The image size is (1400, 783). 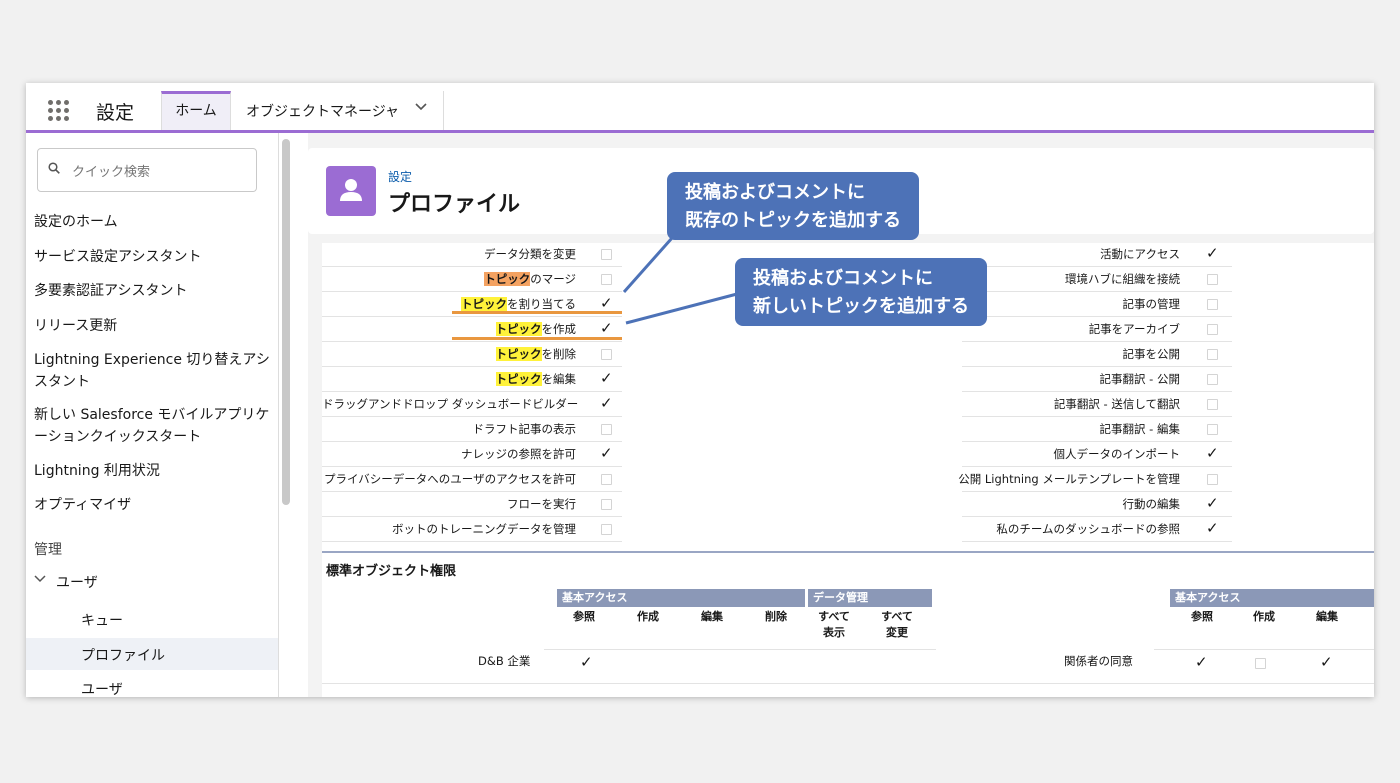 I want to click on callout-existing-topic: 投稿およびコメントに 既存のトピックを追加する, so click(x=793, y=206).